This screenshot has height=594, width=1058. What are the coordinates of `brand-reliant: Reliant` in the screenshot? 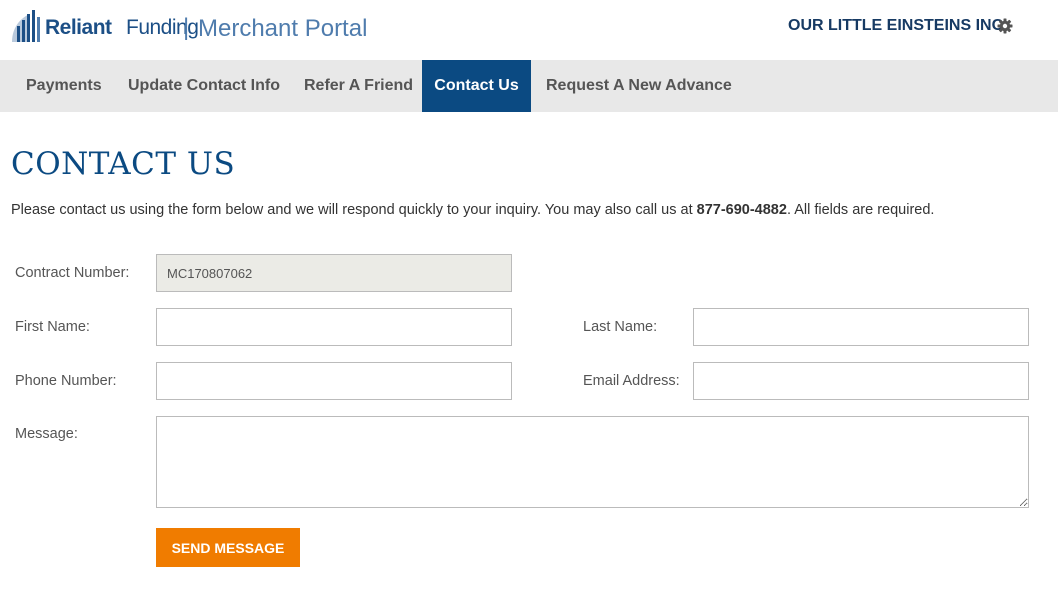 It's located at (78, 28).